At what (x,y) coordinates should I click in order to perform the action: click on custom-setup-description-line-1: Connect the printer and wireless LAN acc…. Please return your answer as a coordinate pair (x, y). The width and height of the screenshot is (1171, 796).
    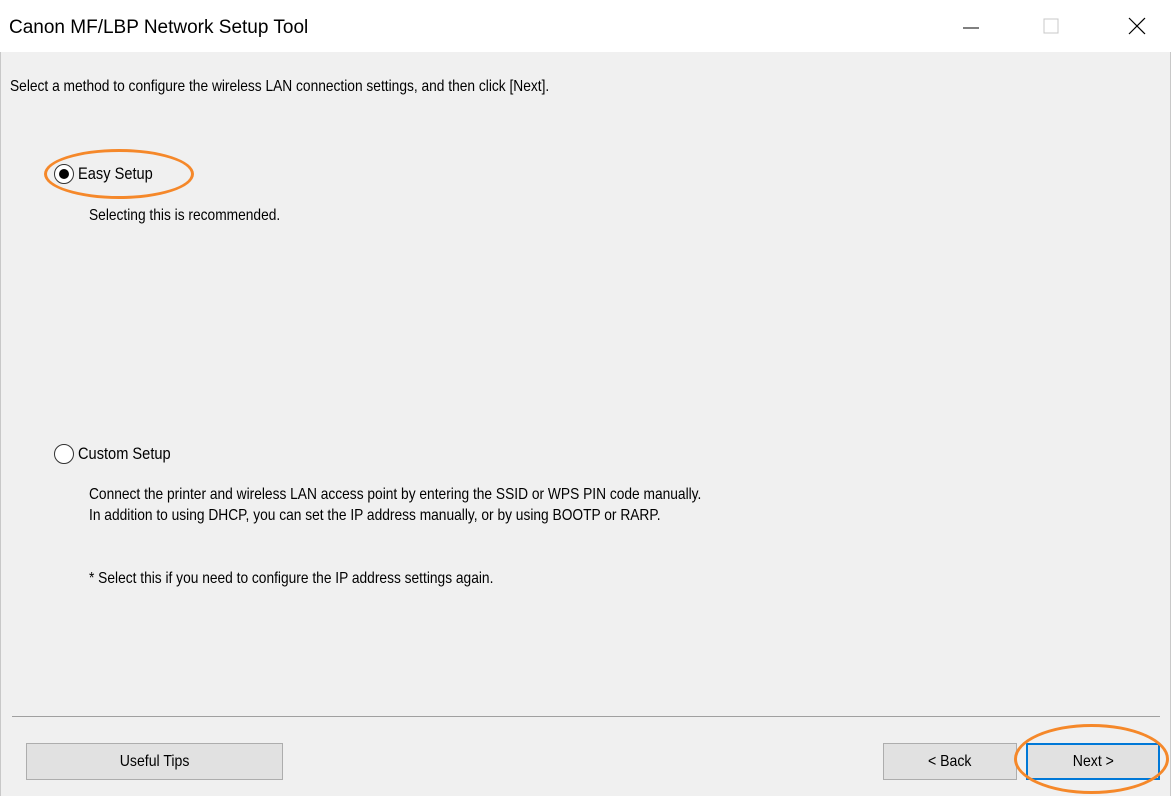
    Looking at the image, I should click on (395, 494).